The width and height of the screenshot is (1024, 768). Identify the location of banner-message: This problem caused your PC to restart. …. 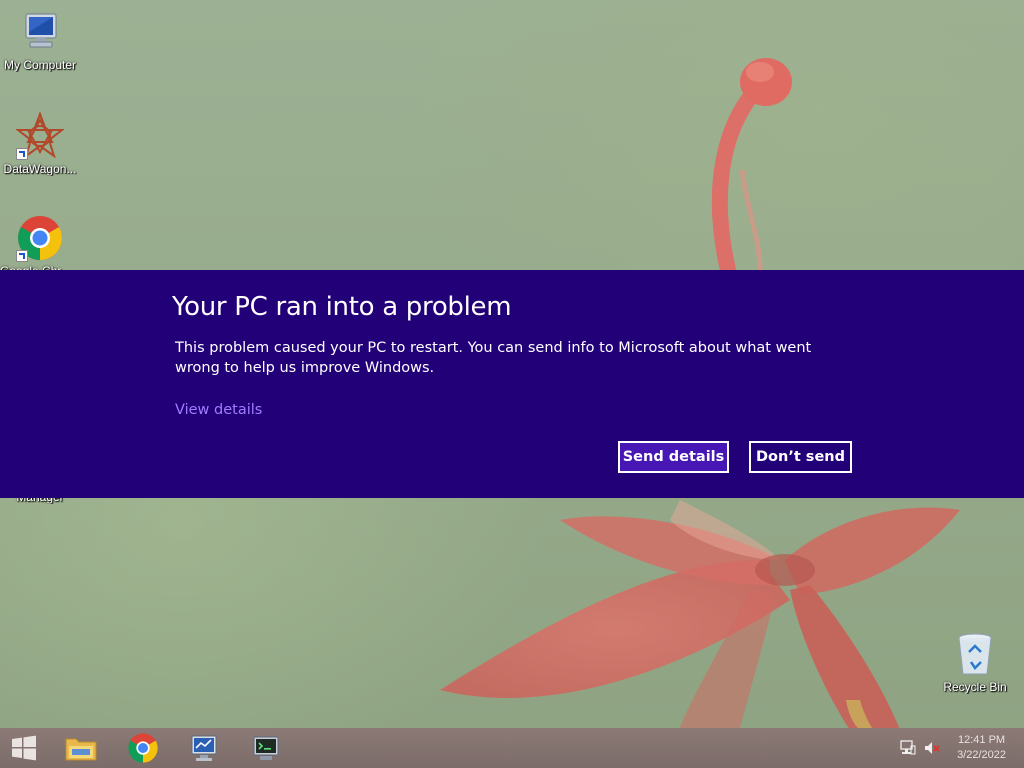
(493, 358).